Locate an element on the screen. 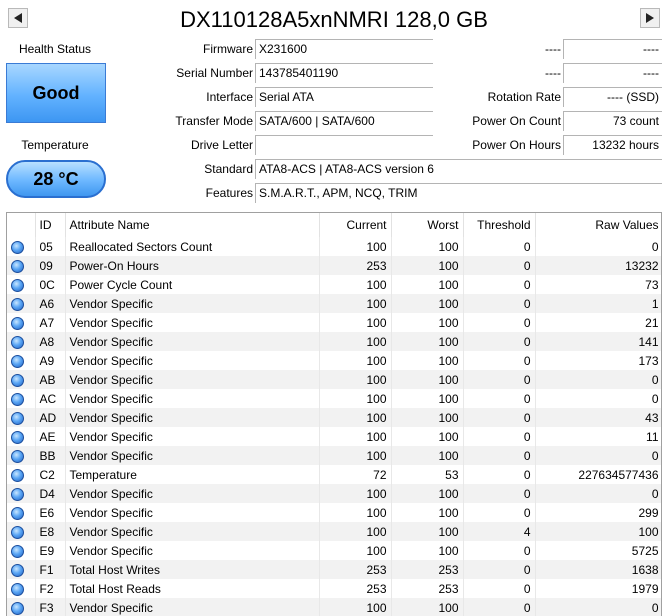  attribute-id-cell: F1 is located at coordinates (50, 569).